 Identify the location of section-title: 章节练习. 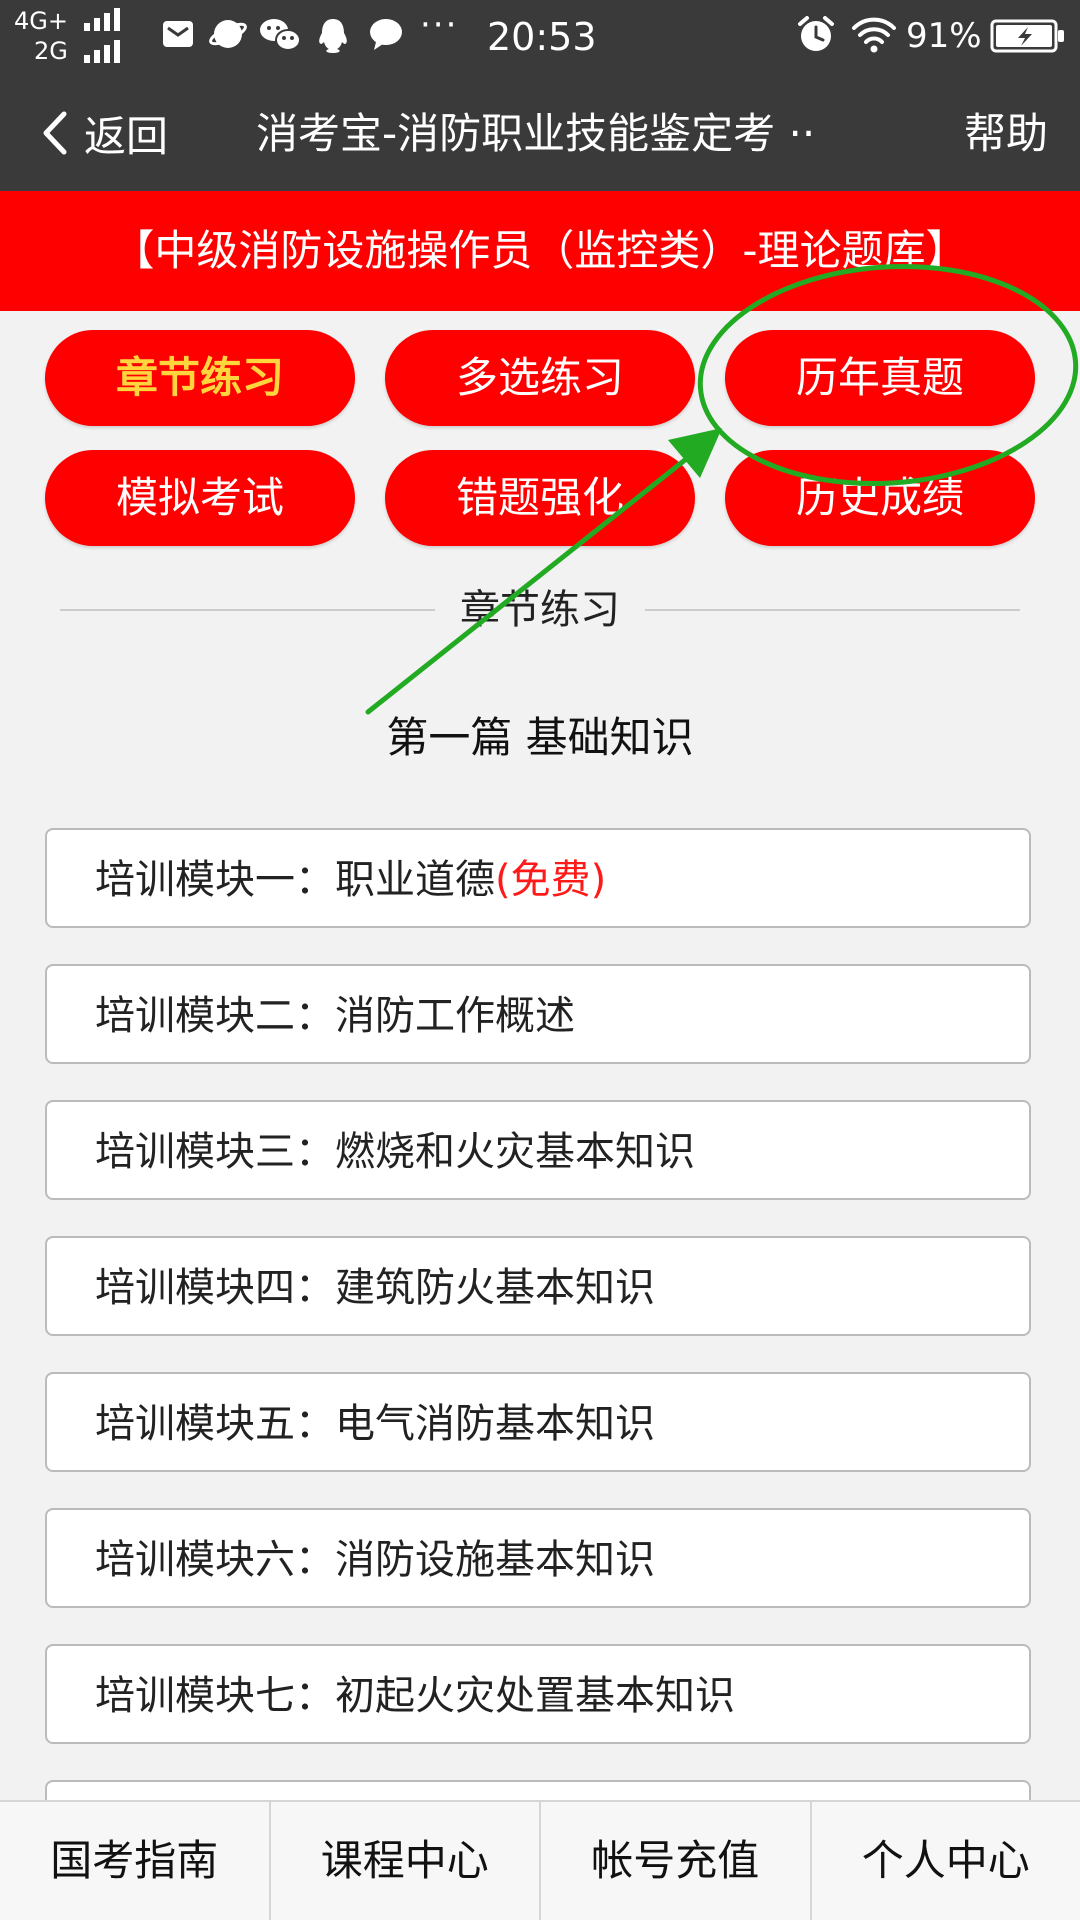
(540, 610).